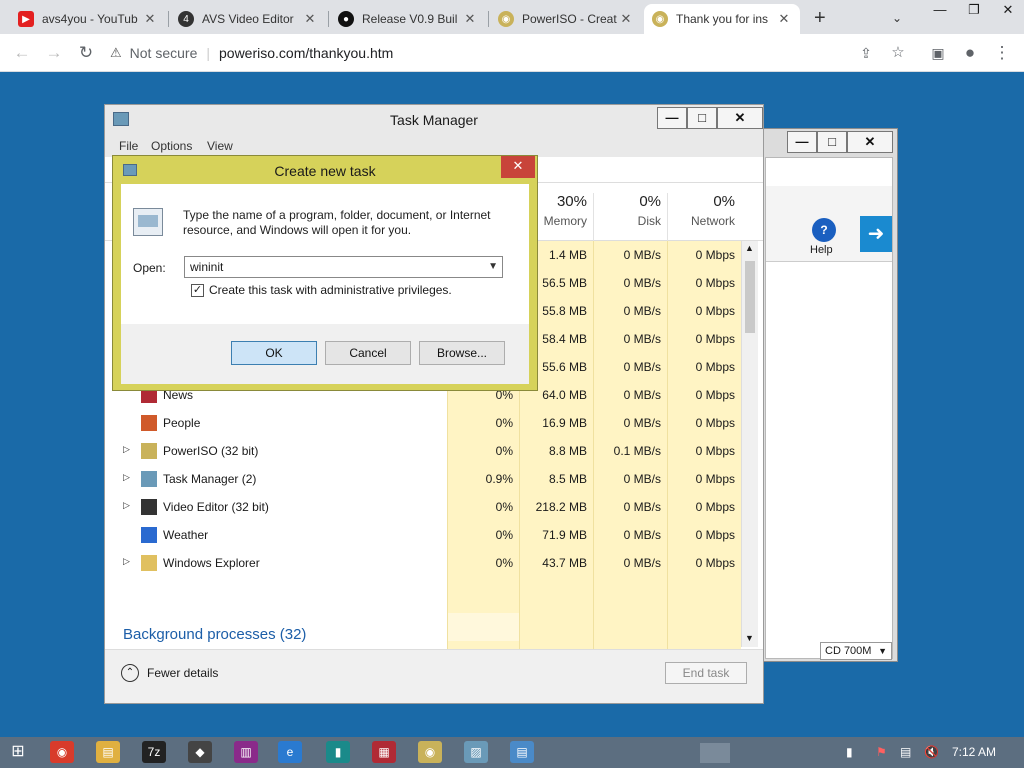  I want to click on fewer-details-button: ⌃ Fewer details, so click(169, 673).